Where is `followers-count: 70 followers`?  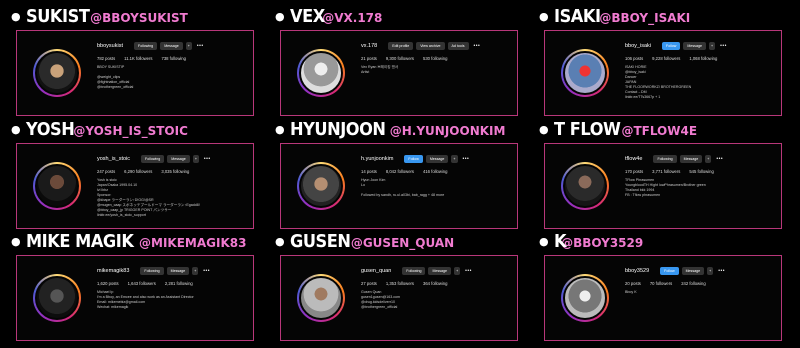
followers-count: 70 followers is located at coordinates (661, 283).